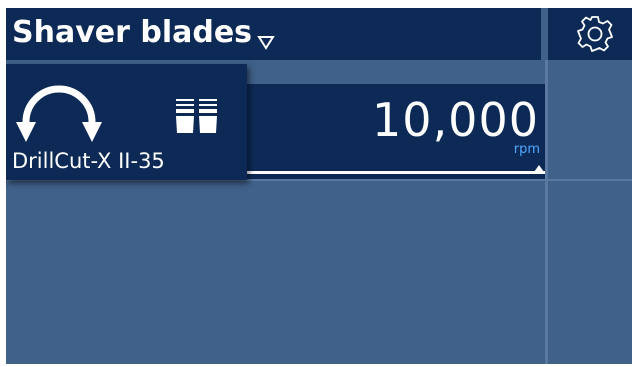 The image size is (638, 367). I want to click on speed-value: 10,000, so click(455, 120).